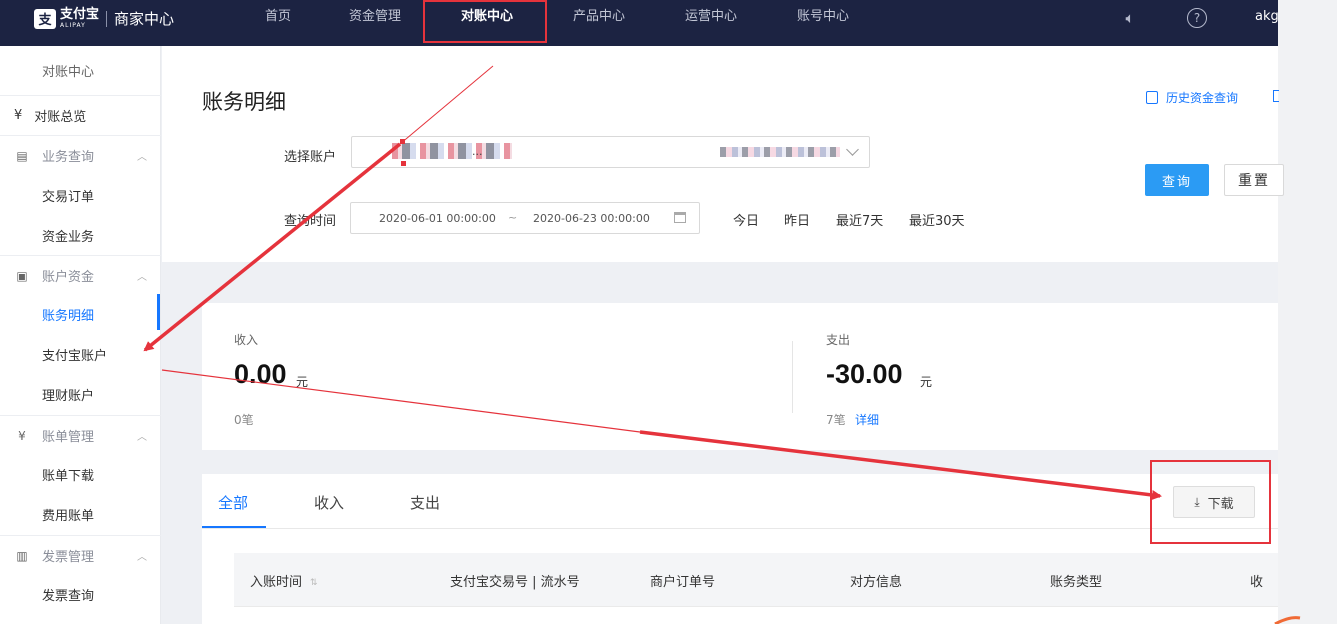 This screenshot has height=624, width=1337. I want to click on sidebar-group-account-funds: ▣ 账户资金 ︿, so click(80, 275).